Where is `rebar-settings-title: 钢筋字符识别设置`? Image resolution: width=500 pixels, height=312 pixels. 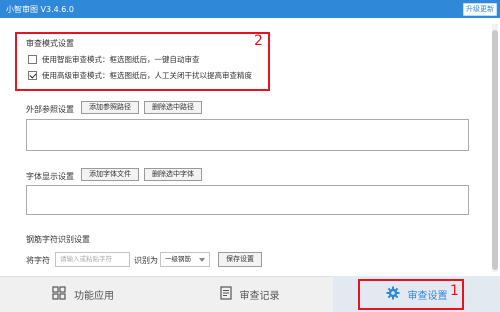 rebar-settings-title: 钢筋字符识别设置 is located at coordinates (58, 239).